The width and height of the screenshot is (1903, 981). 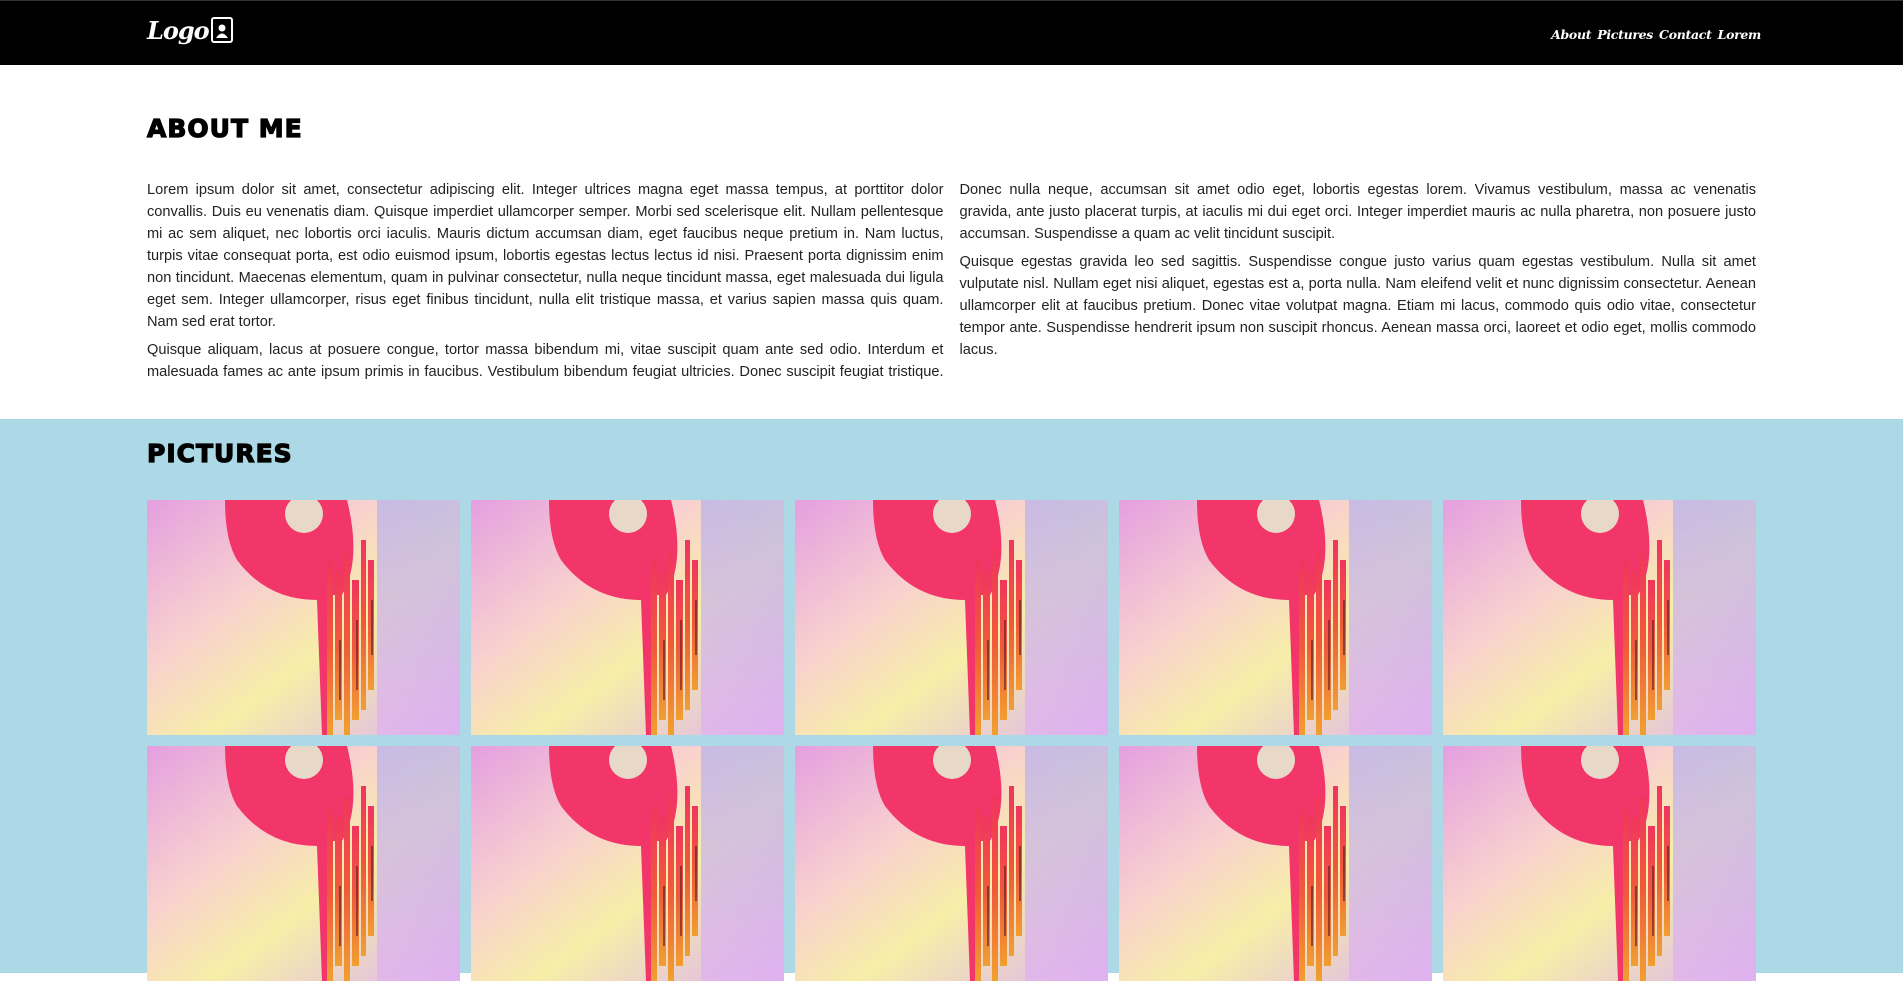 What do you see at coordinates (1571, 34) in the screenshot?
I see `nav-about-link: About` at bounding box center [1571, 34].